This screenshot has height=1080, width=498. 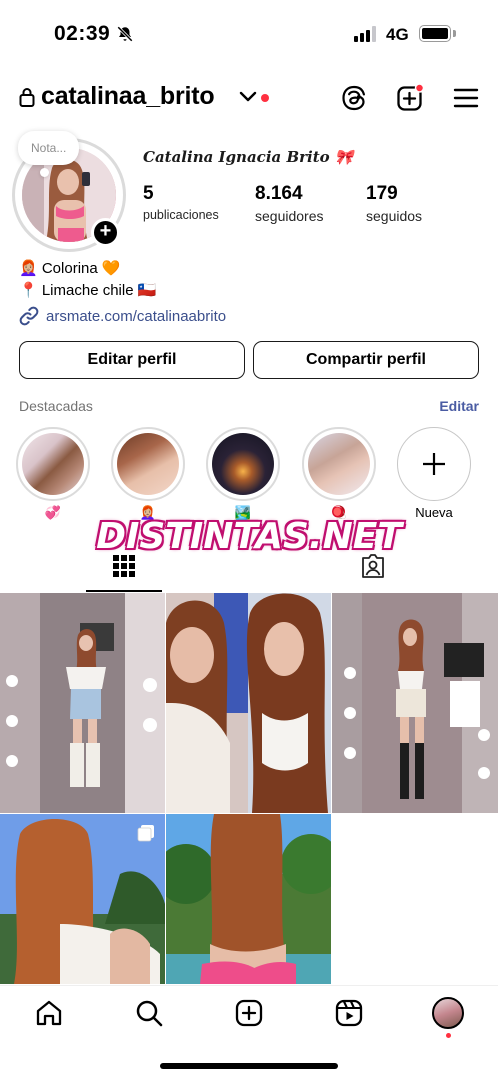 What do you see at coordinates (145, 833) in the screenshot?
I see `carousel-icon` at bounding box center [145, 833].